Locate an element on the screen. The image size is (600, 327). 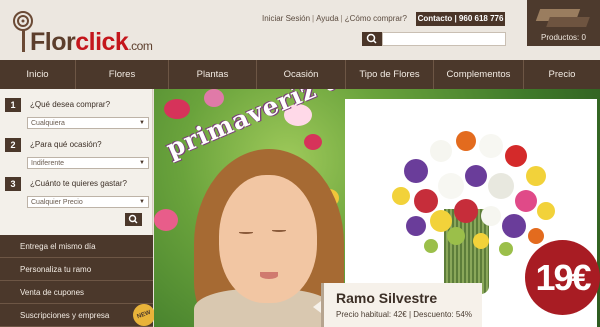
girl-mouth is located at coordinates (269, 275).